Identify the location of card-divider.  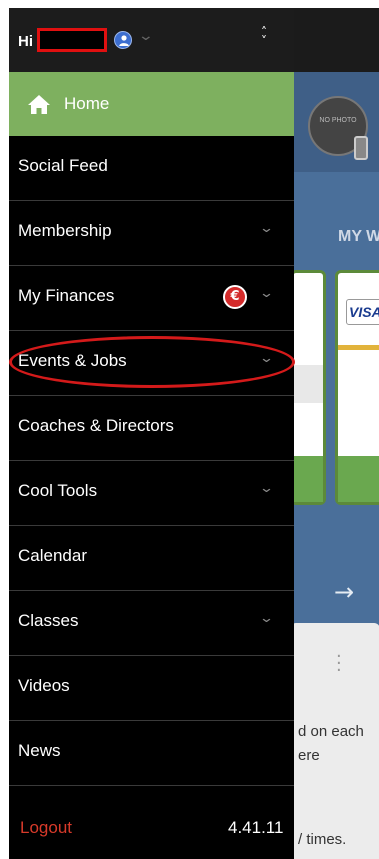
(308, 384).